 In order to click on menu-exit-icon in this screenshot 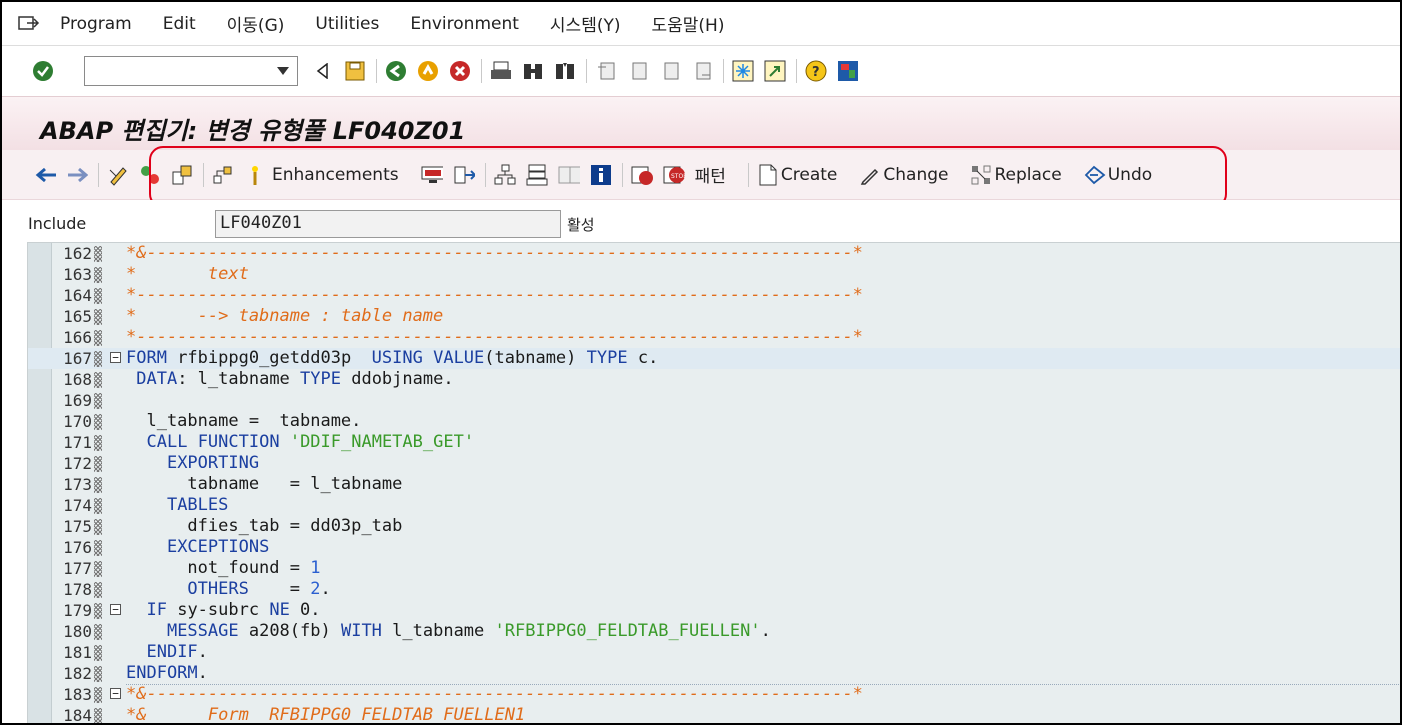, I will do `click(29, 24)`.